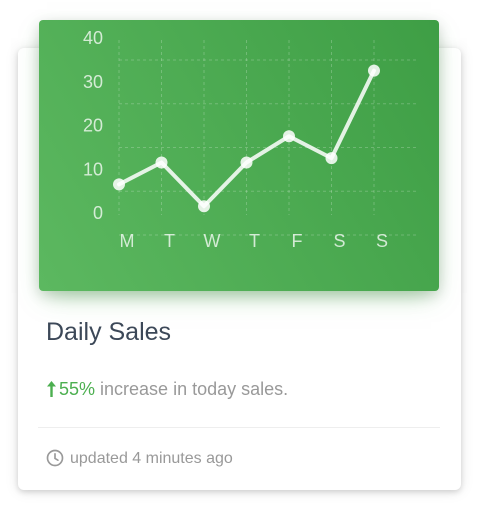  What do you see at coordinates (77, 389) in the screenshot?
I see `increase-percent: 55%` at bounding box center [77, 389].